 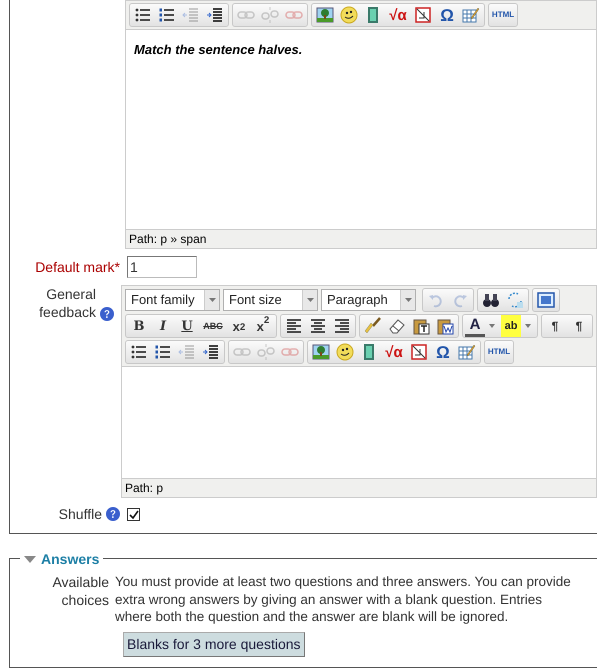 I want to click on dropdown-select: Paragraph, so click(x=368, y=300).